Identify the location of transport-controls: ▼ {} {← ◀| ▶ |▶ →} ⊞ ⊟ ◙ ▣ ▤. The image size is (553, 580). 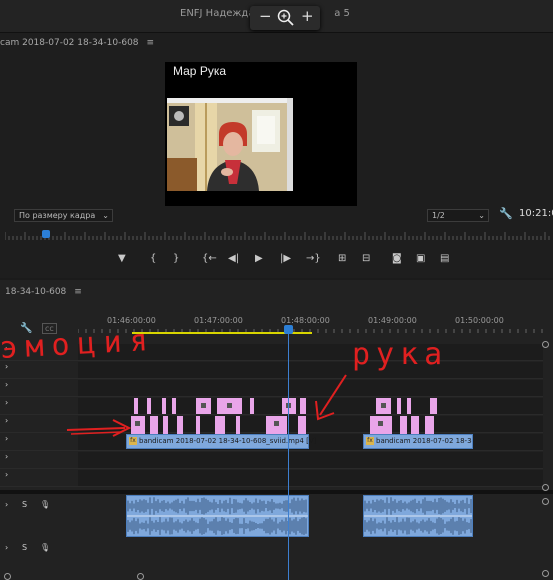
(290, 263).